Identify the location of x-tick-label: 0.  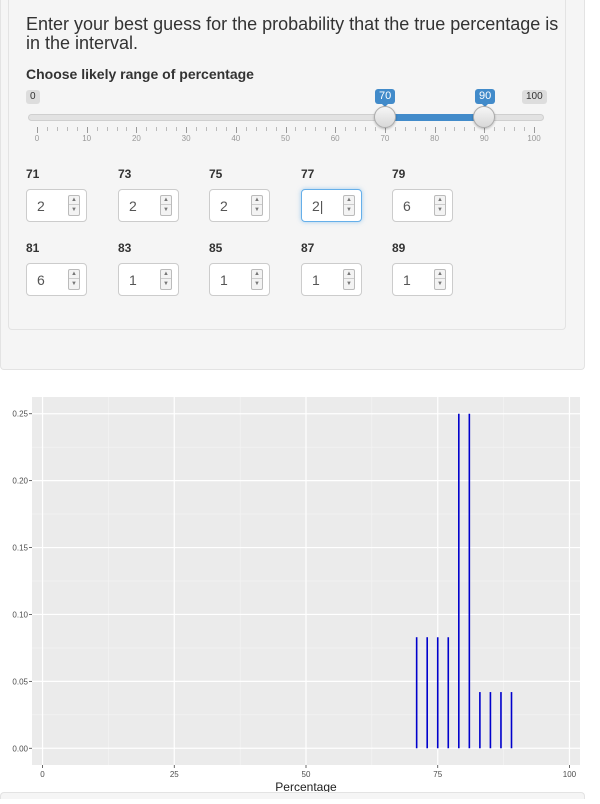
(42, 774).